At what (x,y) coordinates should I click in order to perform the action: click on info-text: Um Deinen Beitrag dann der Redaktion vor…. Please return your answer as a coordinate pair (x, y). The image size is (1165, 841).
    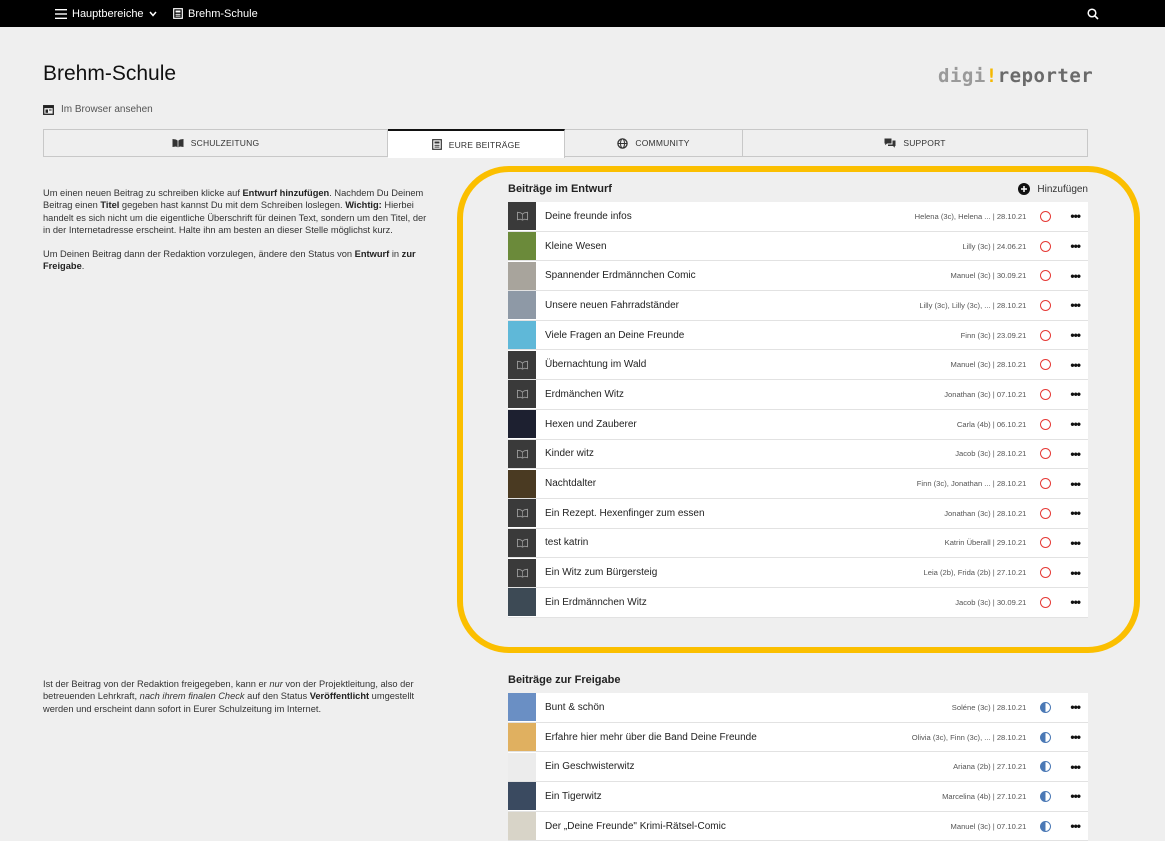
    Looking at the image, I should click on (199, 254).